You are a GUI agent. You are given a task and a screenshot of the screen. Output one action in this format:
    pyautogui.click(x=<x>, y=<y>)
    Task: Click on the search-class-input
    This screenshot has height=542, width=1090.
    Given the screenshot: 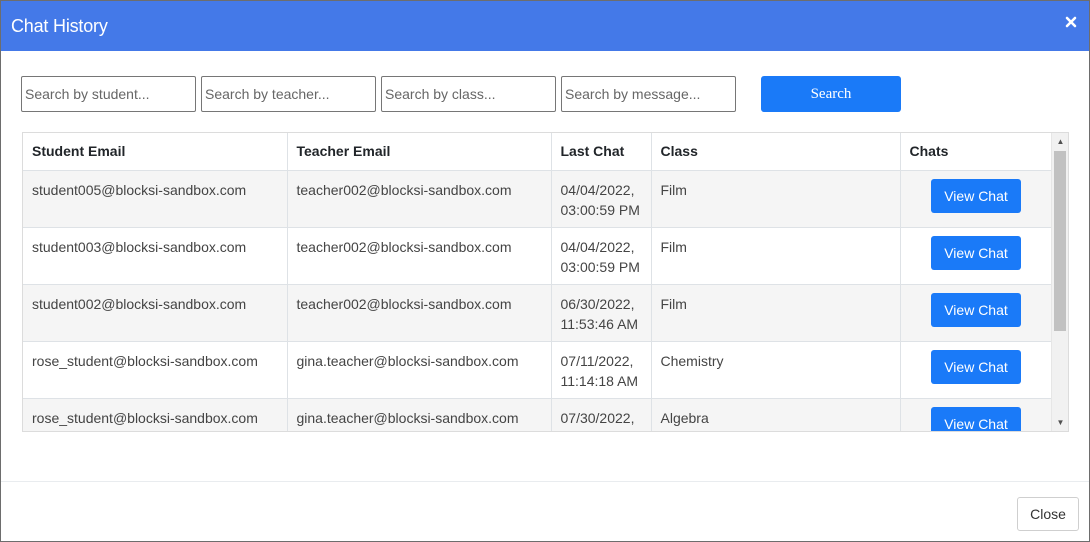 What is the action you would take?
    pyautogui.click(x=468, y=94)
    